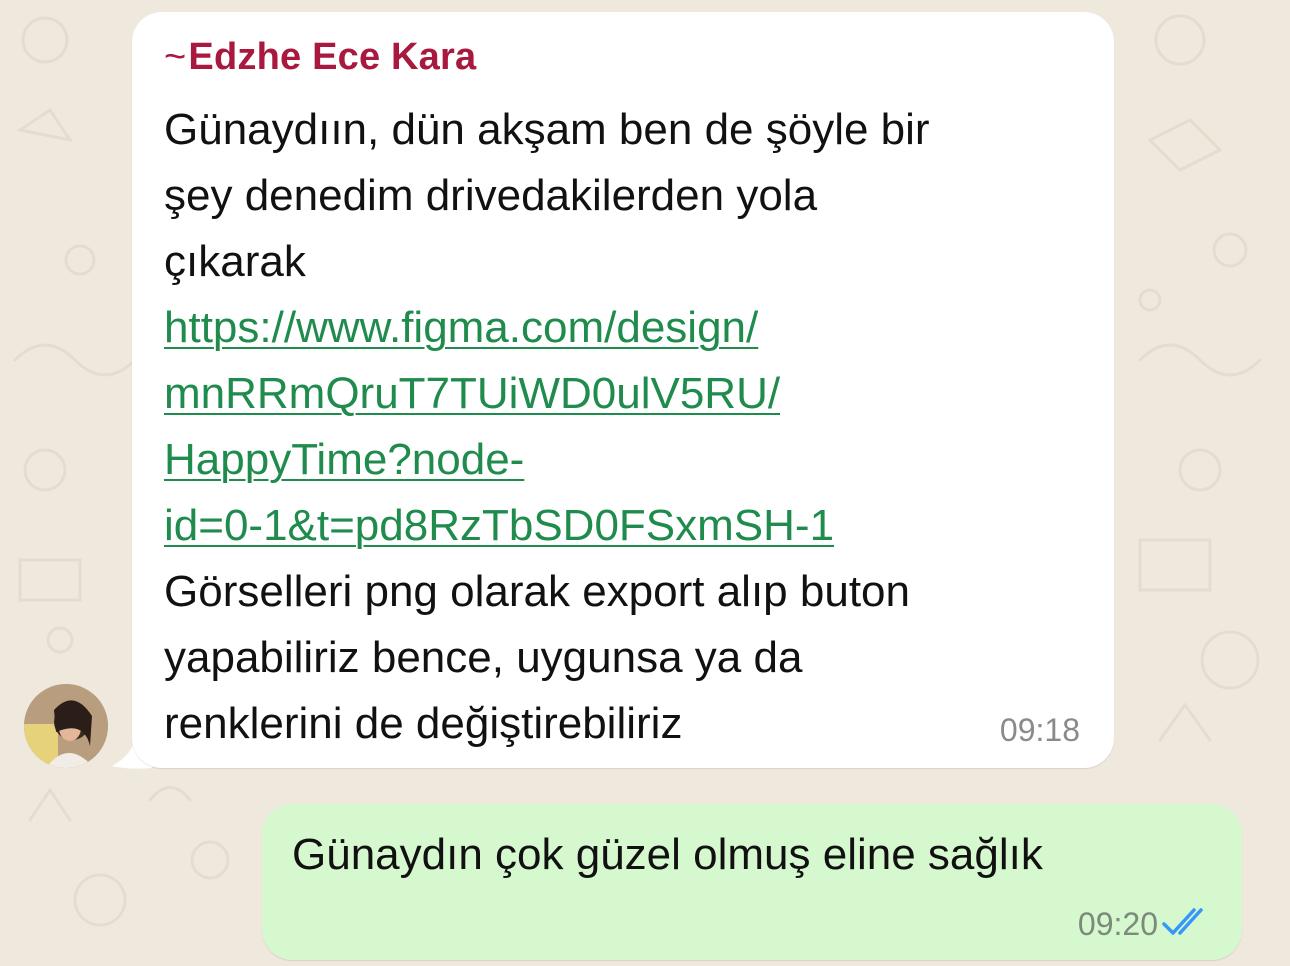  I want to click on message-line: Günaydıın, dün akşam ben de şöyle bir, so click(547, 129).